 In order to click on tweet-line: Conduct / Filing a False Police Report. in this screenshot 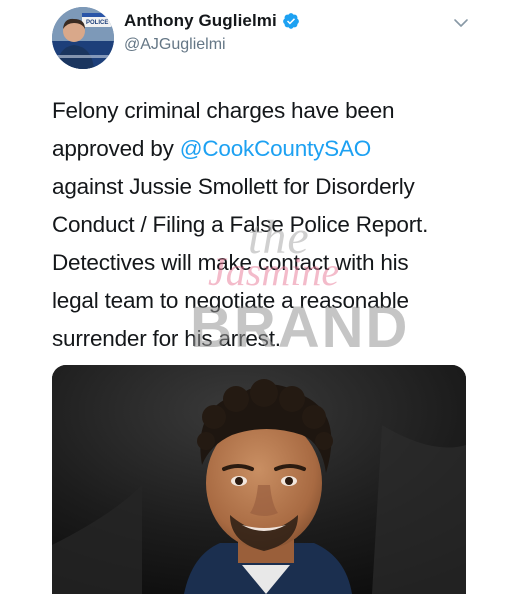, I will do `click(267, 225)`.